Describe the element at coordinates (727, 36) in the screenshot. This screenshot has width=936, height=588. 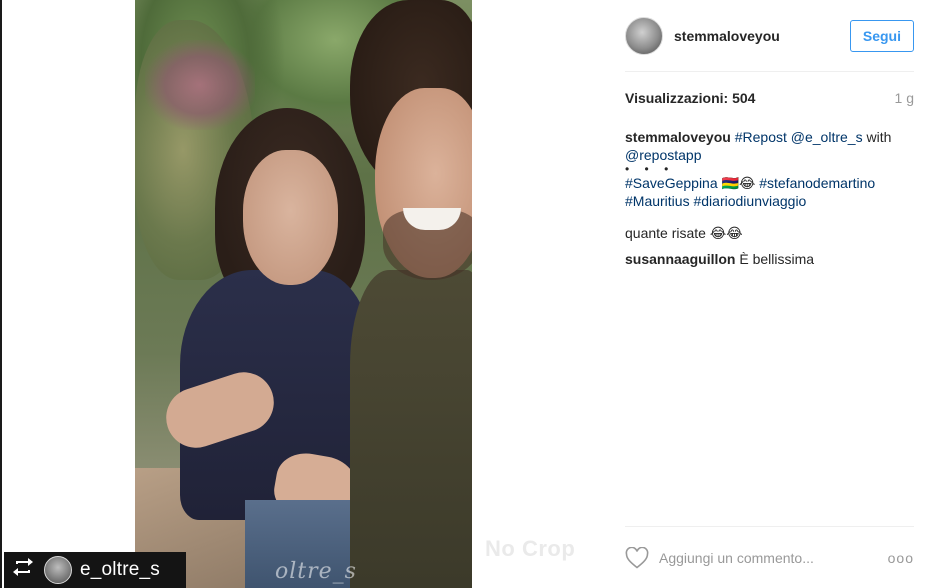
I see `header-username: stemmaloveyou` at that location.